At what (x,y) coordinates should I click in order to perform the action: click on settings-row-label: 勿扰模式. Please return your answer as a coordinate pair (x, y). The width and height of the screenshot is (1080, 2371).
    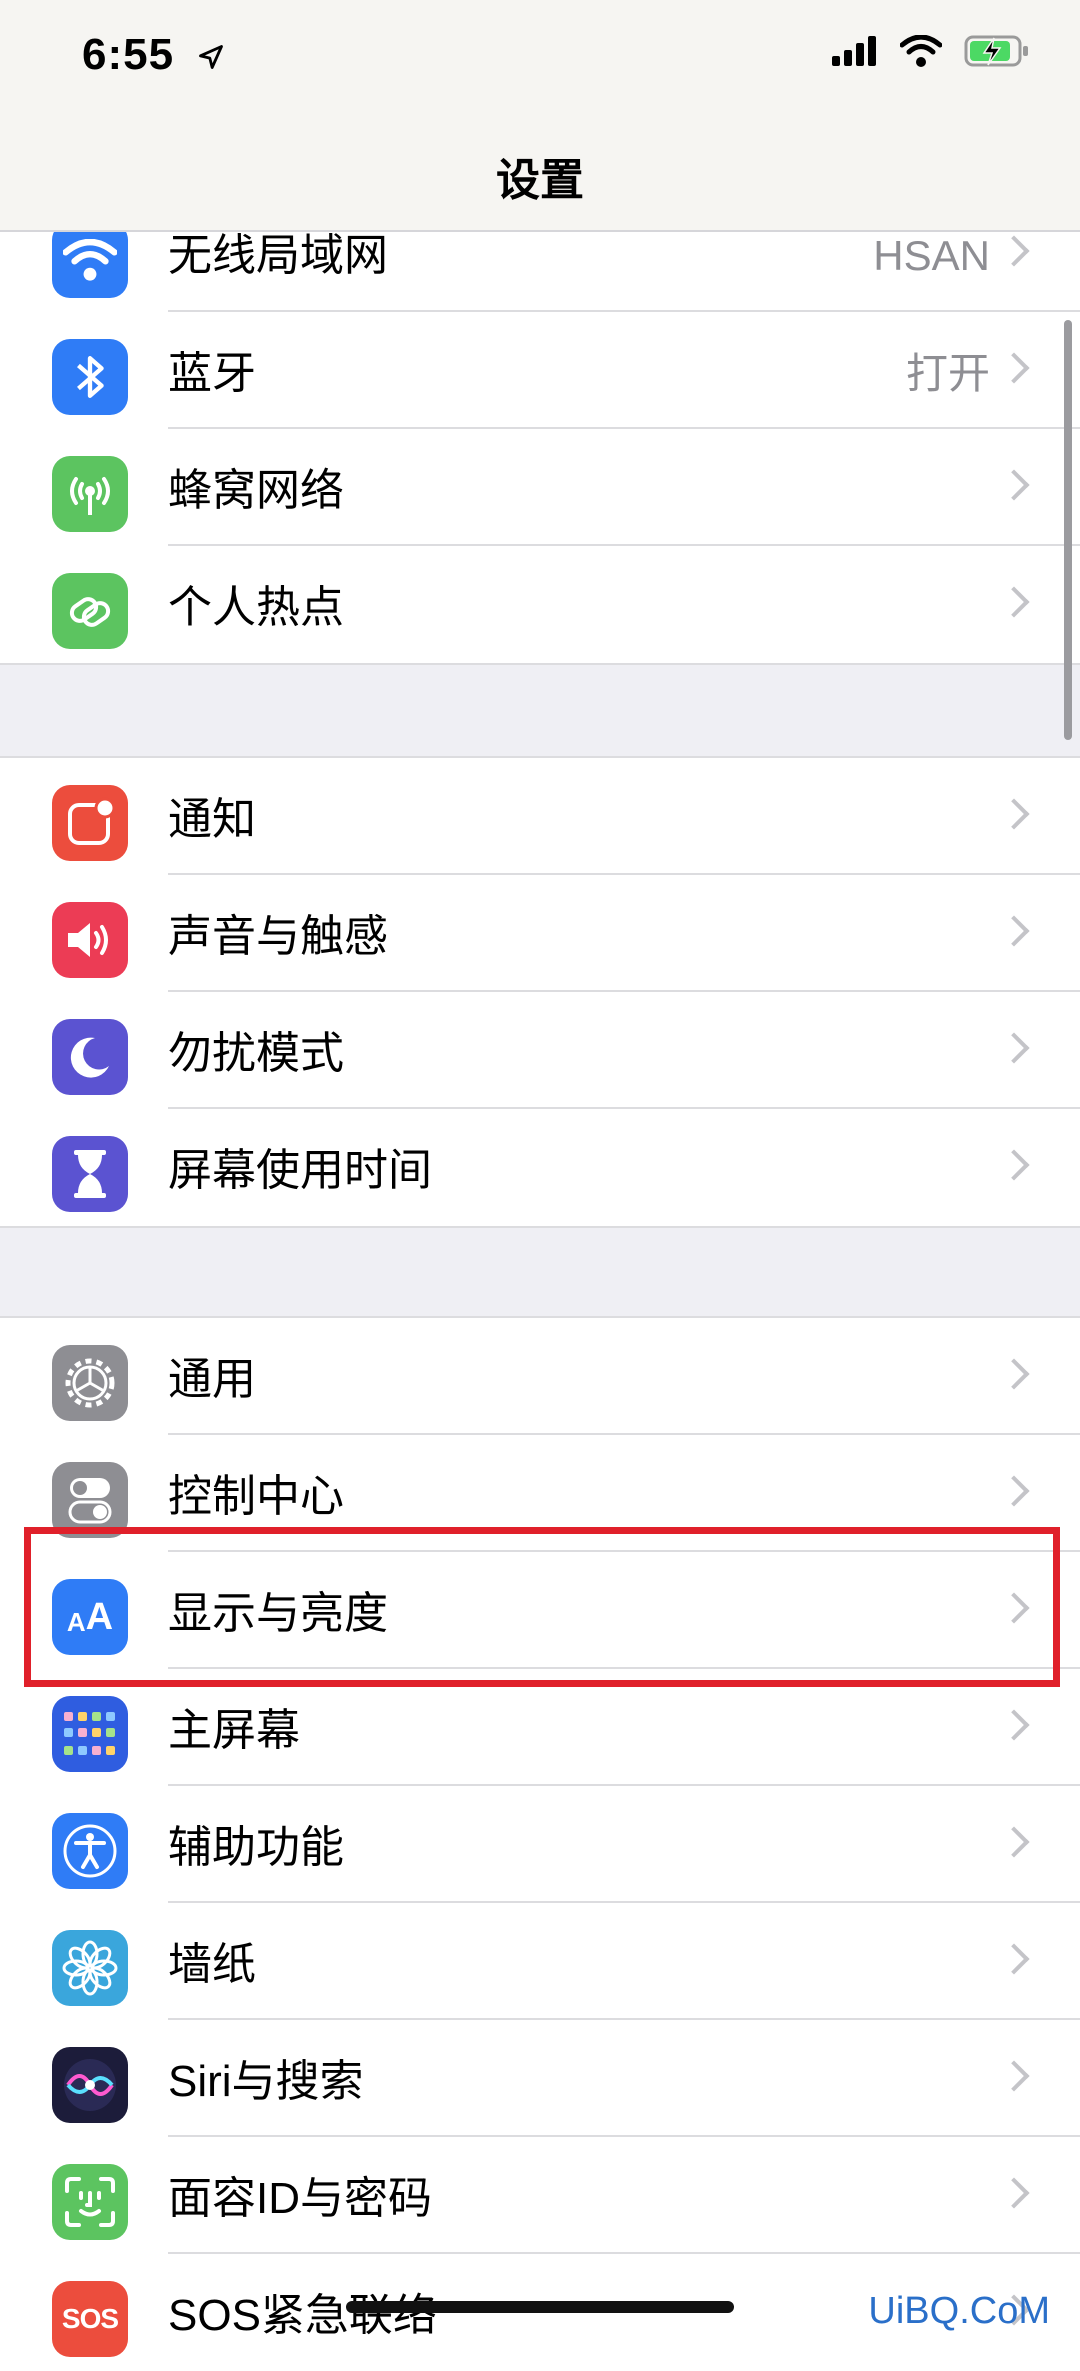
    Looking at the image, I should click on (256, 1053).